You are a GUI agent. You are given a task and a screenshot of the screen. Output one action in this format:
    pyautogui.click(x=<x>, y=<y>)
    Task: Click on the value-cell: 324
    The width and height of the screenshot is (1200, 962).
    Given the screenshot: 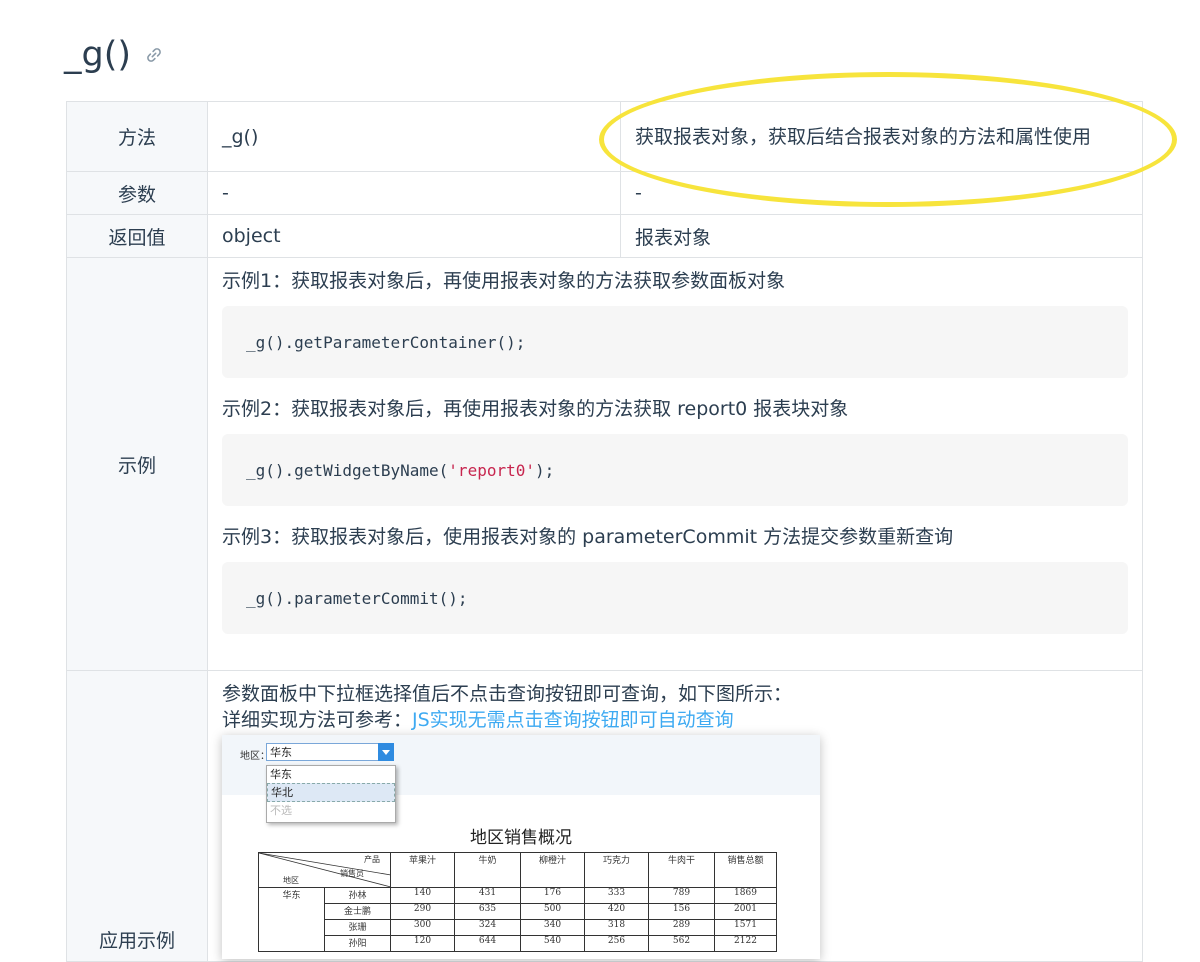 What is the action you would take?
    pyautogui.click(x=487, y=927)
    